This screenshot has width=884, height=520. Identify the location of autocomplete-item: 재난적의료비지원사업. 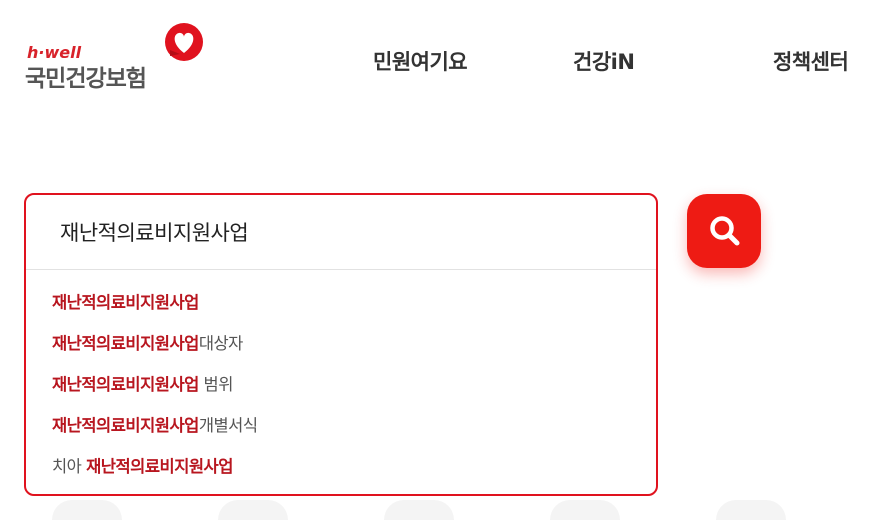
(155, 309).